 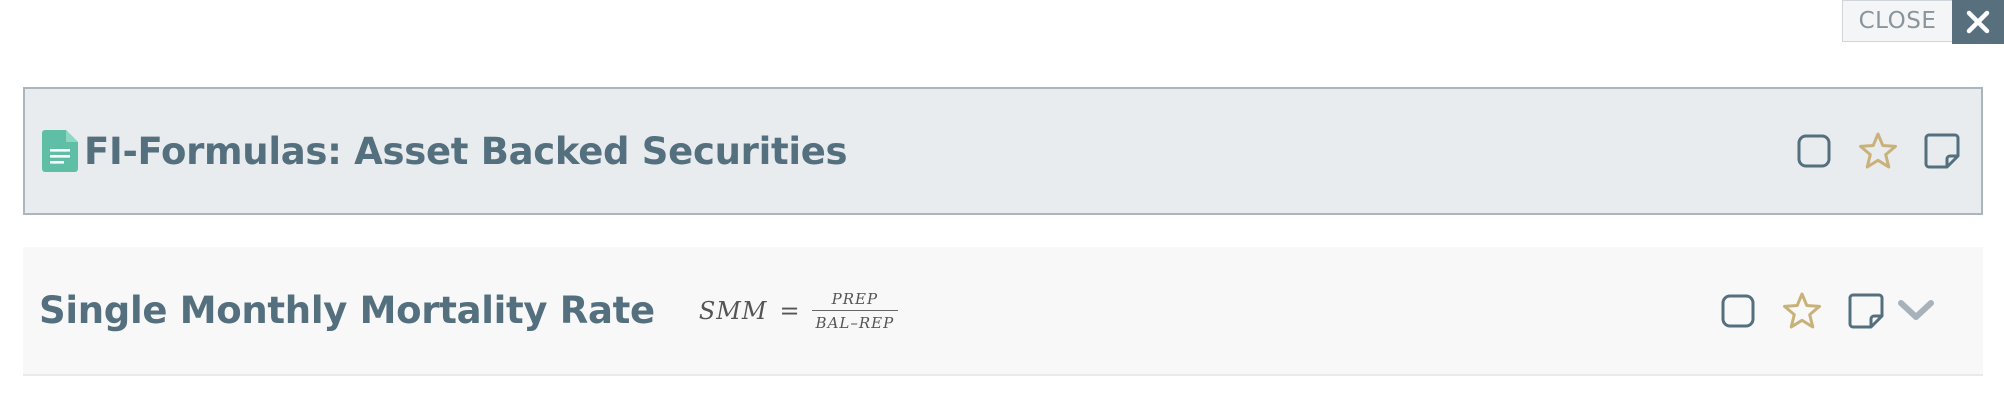 I want to click on formula-equals: =, so click(x=789, y=310).